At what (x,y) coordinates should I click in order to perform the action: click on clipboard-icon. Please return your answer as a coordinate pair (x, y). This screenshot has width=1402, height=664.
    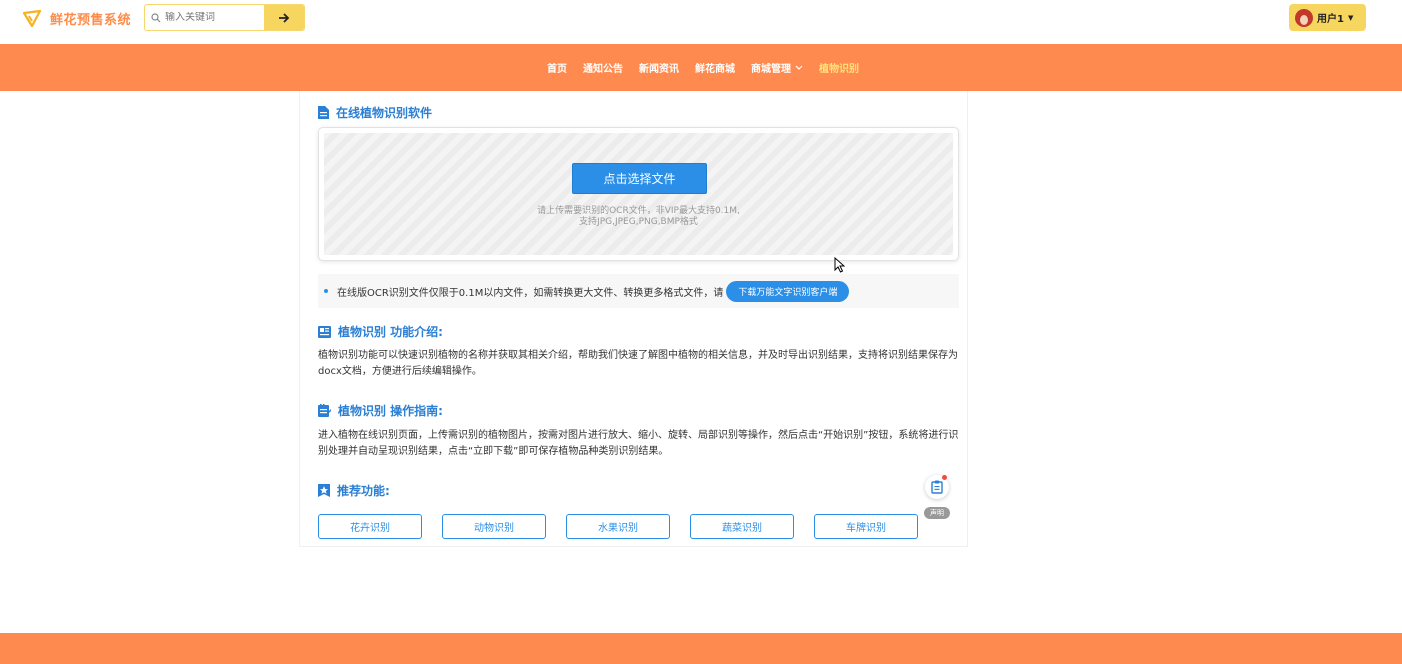
    Looking at the image, I should click on (937, 487).